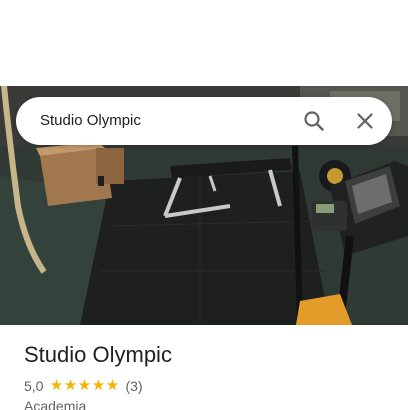  What do you see at coordinates (90, 121) in the screenshot?
I see `search-input: Studio Olympic` at bounding box center [90, 121].